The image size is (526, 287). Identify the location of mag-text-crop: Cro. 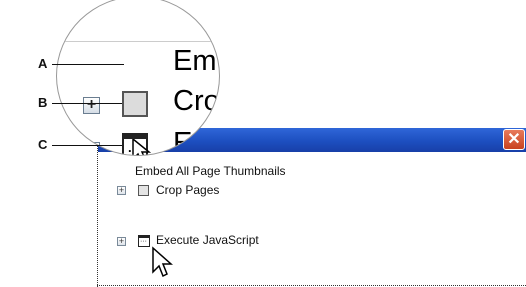
(196, 101).